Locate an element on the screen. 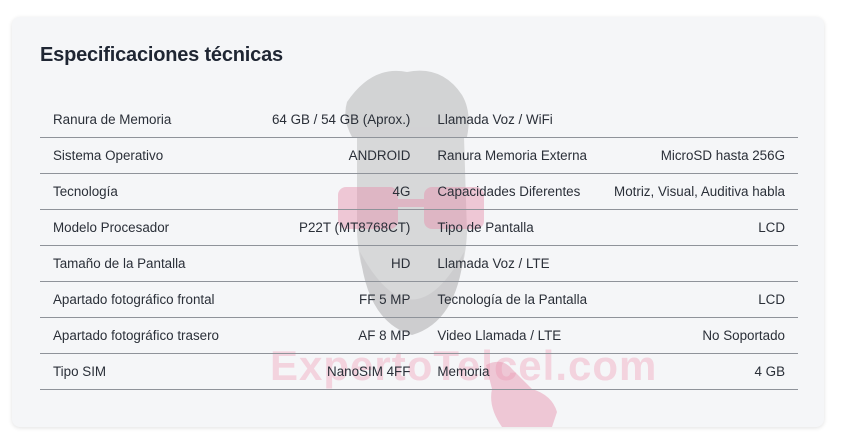  spec-label: Capacidades Diferentes is located at coordinates (520, 191).